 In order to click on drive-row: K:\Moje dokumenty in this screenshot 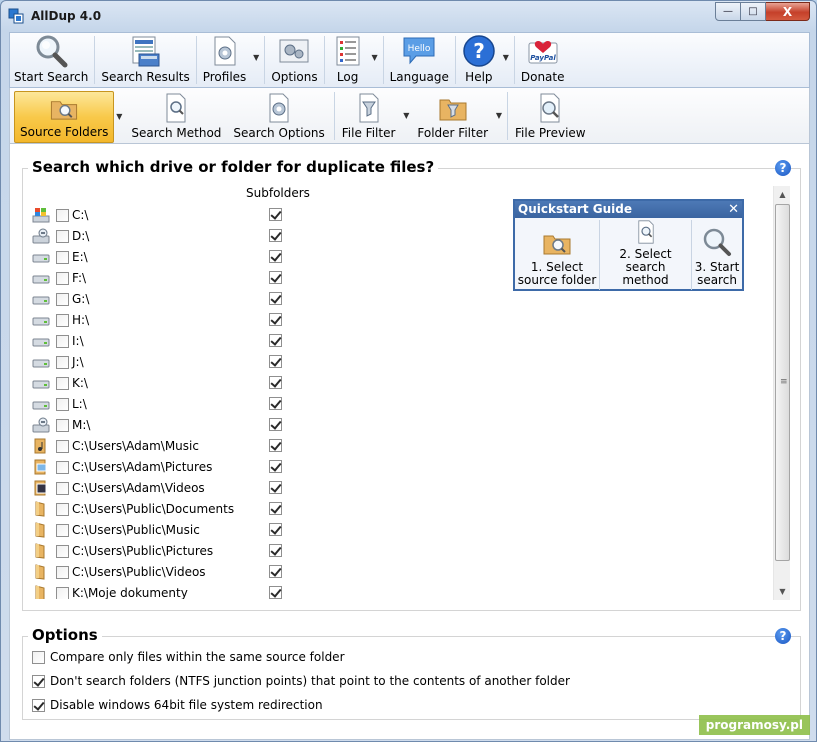, I will do `click(167, 591)`.